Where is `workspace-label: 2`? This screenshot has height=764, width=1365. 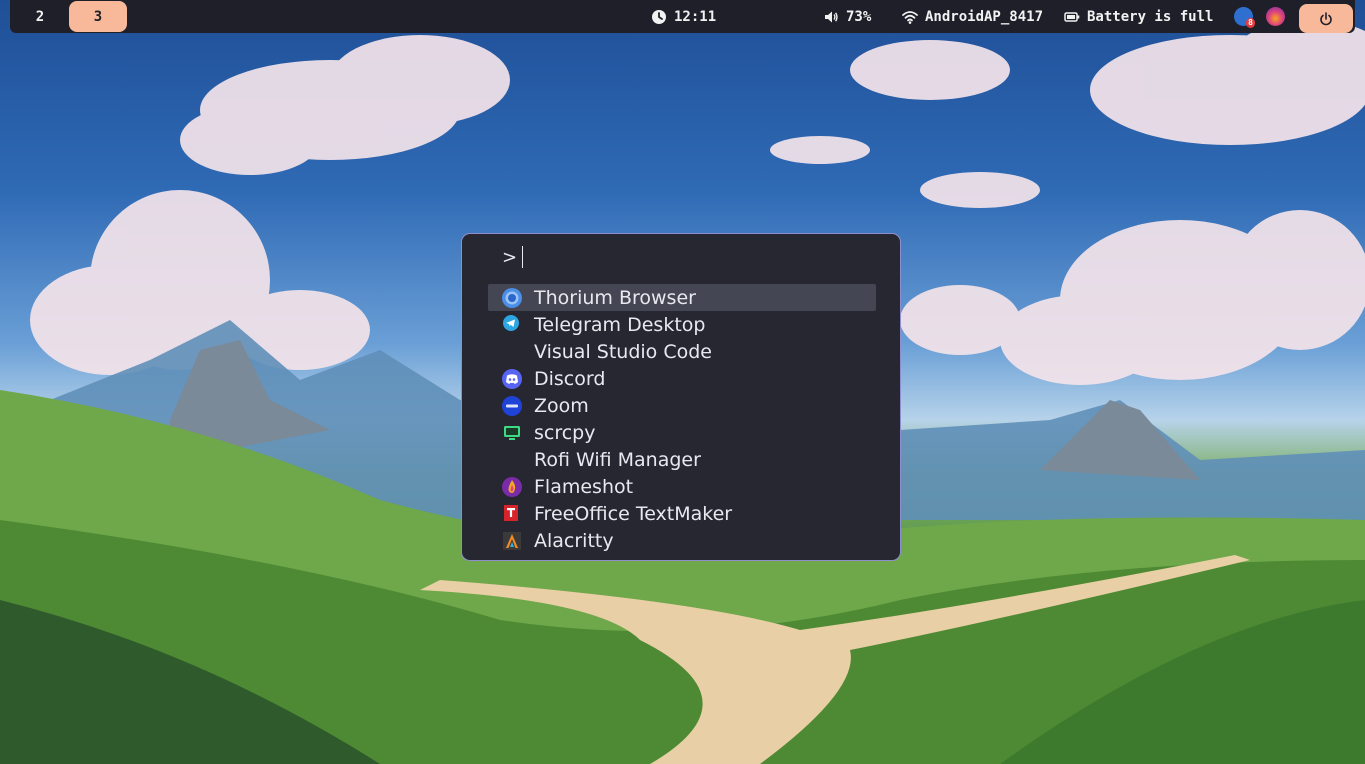
workspace-label: 2 is located at coordinates (40, 16).